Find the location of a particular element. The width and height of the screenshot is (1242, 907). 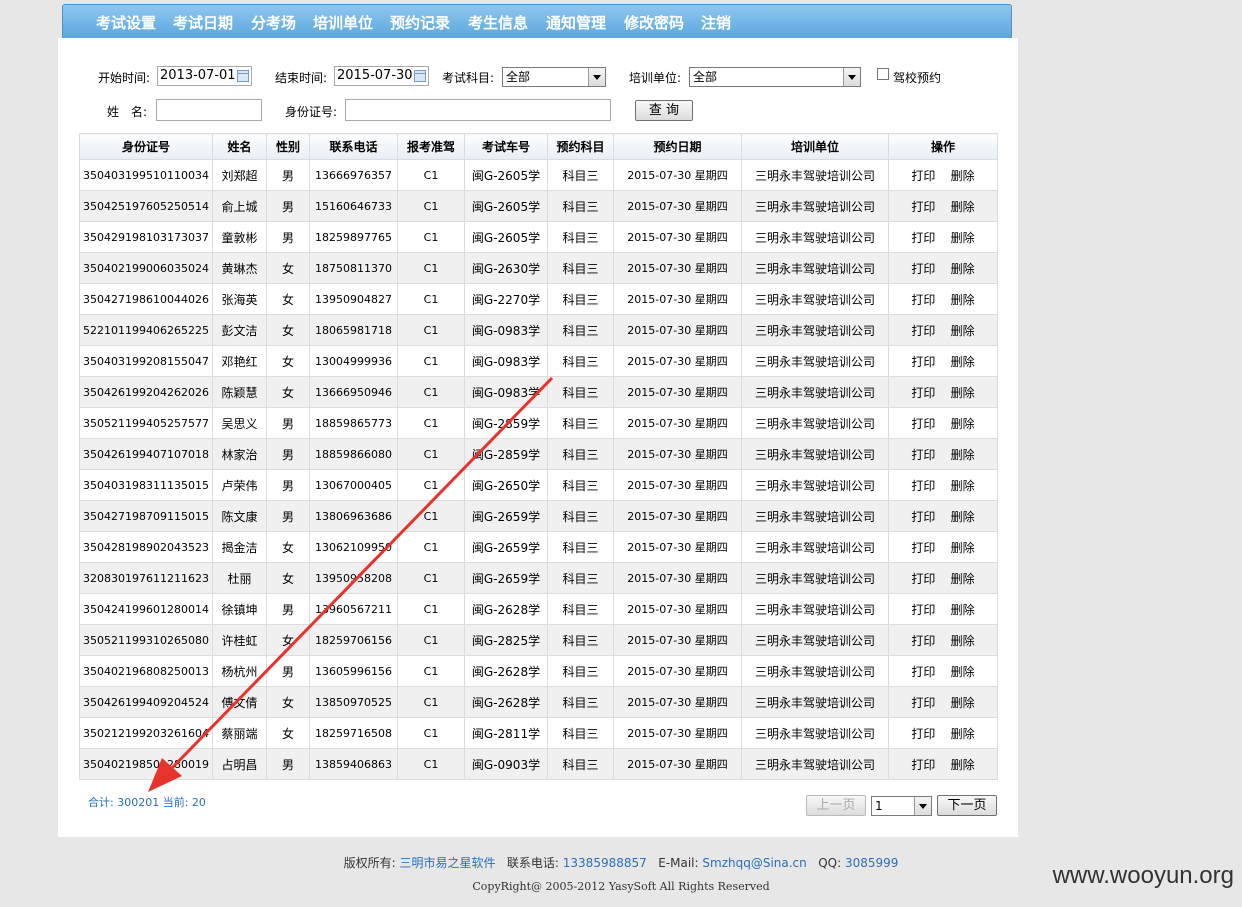

phone-cell: 13950904827 is located at coordinates (353, 299).